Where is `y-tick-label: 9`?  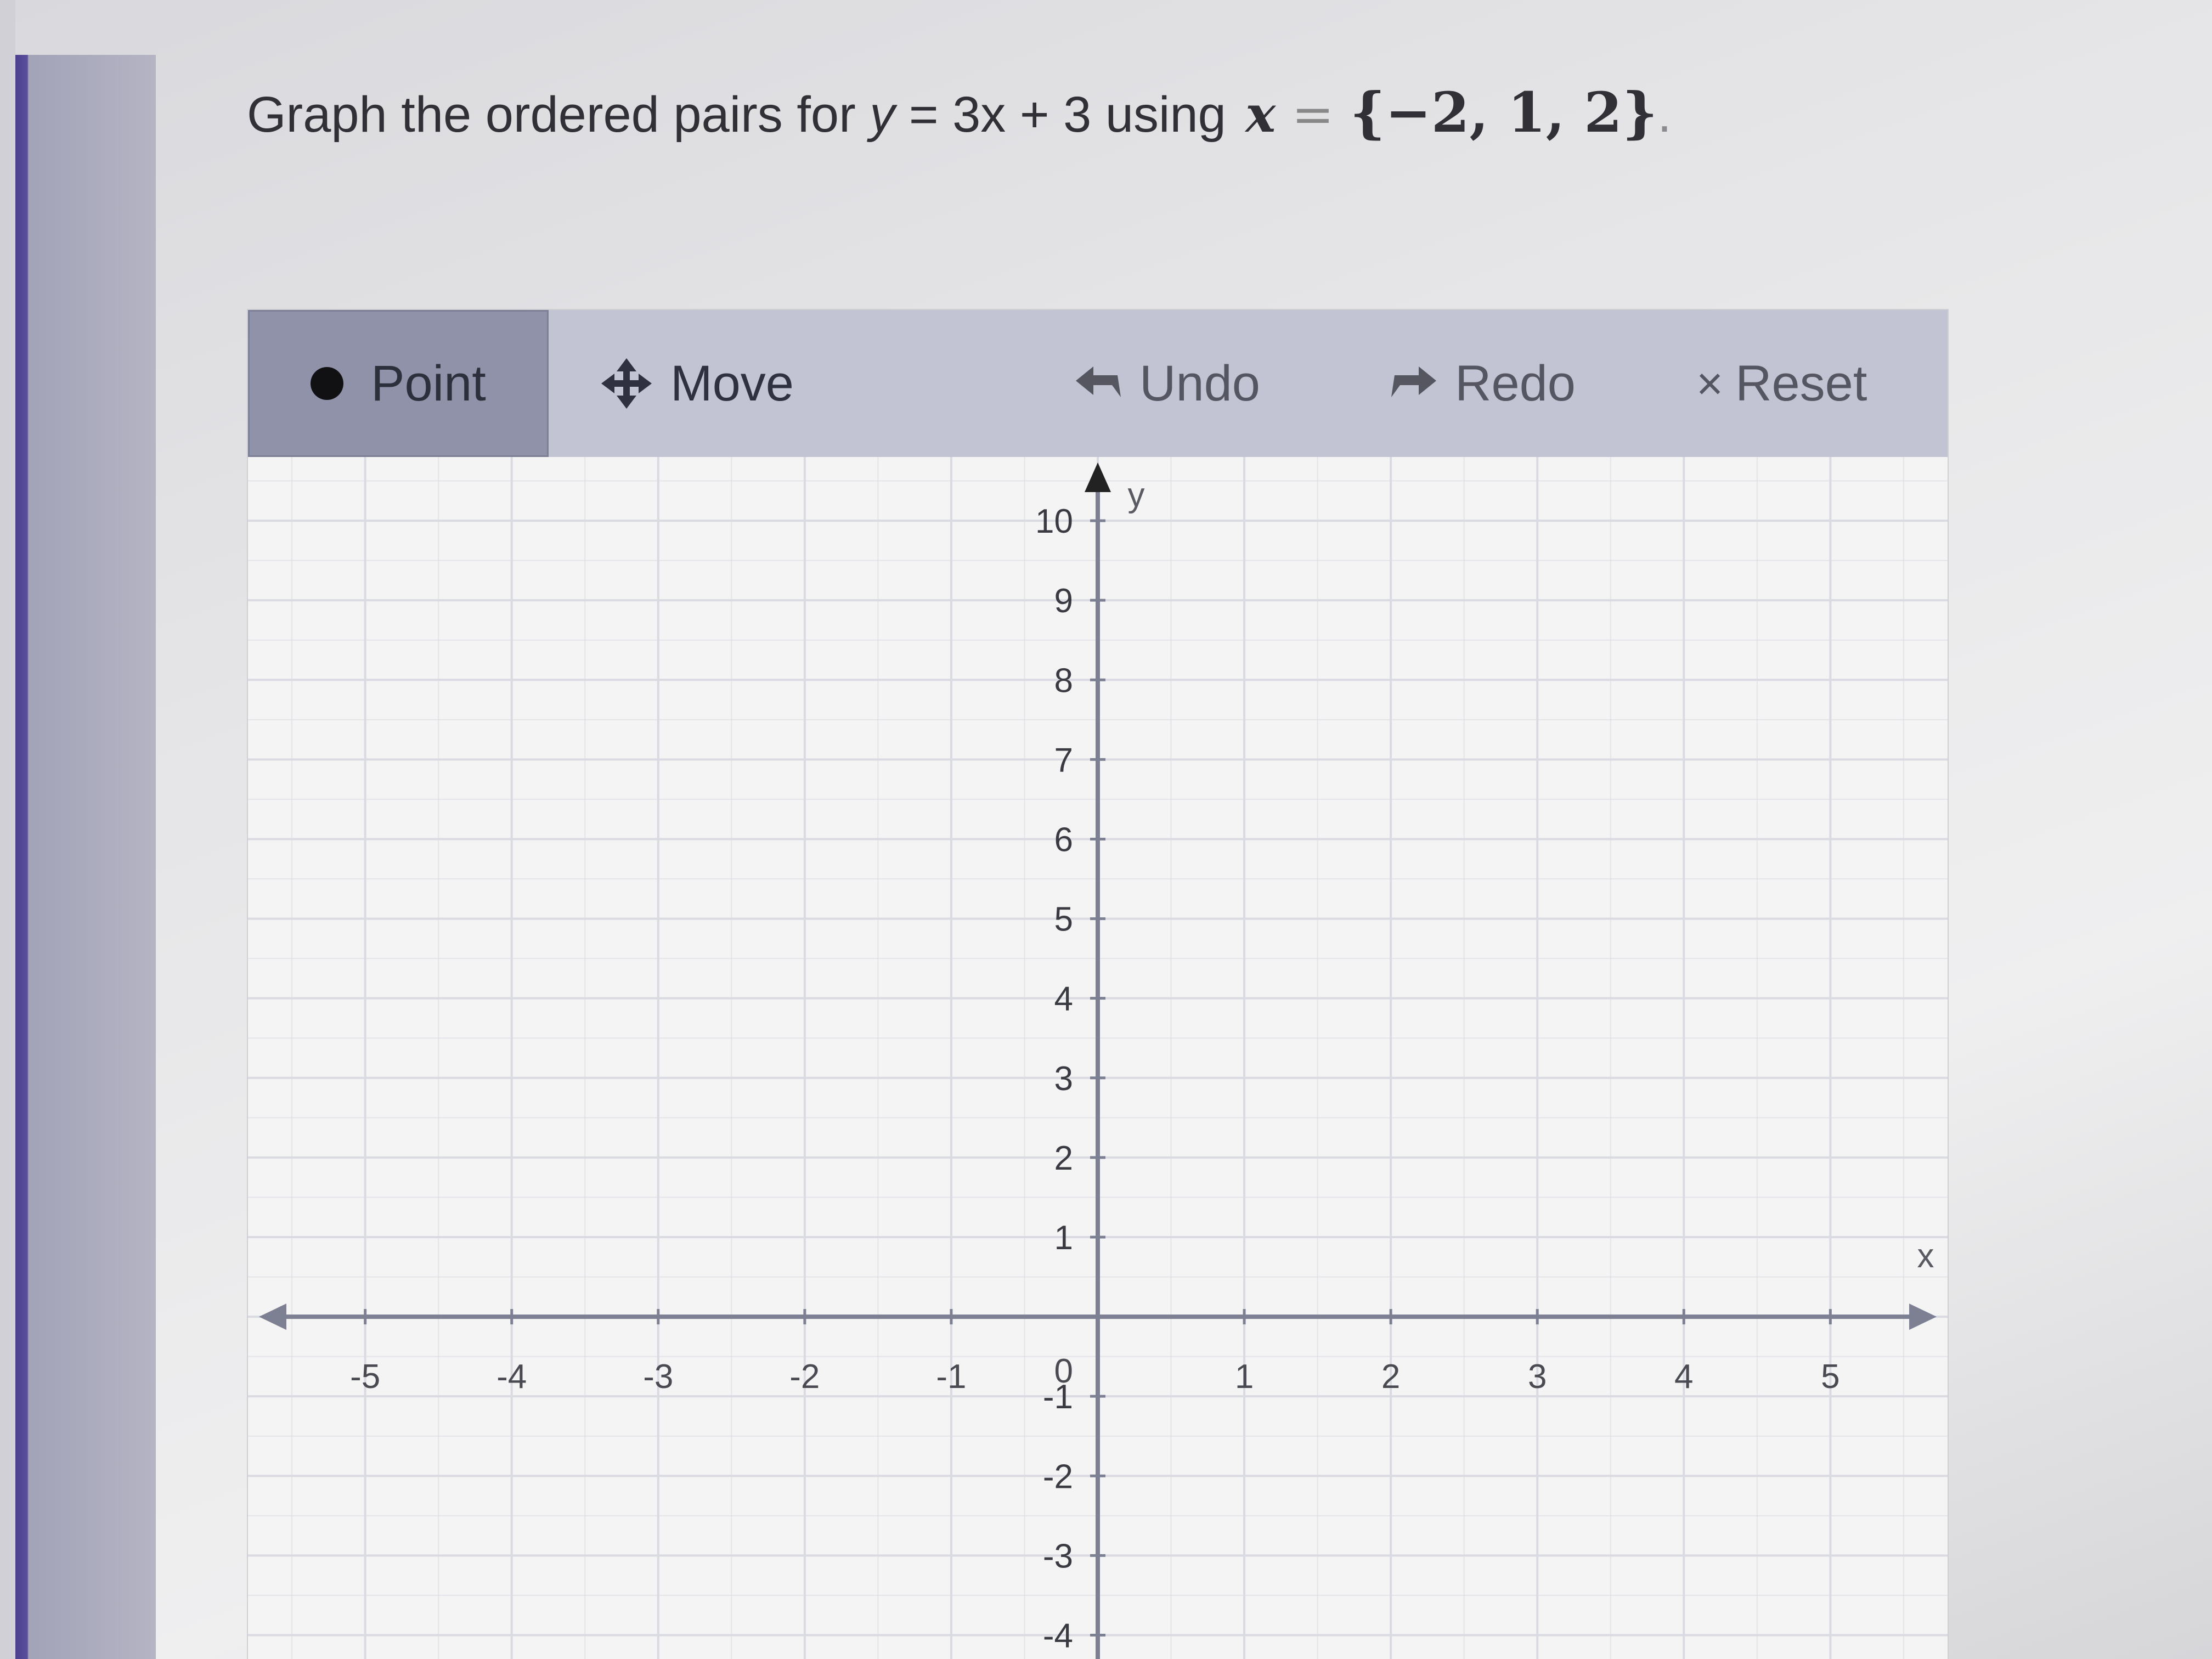
y-tick-label: 9 is located at coordinates (1063, 601).